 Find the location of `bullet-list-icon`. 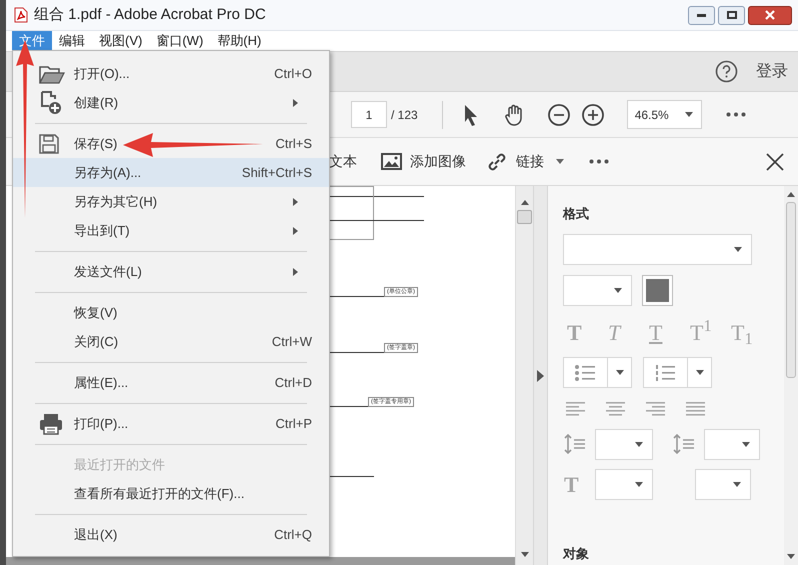

bullet-list-icon is located at coordinates (585, 372).